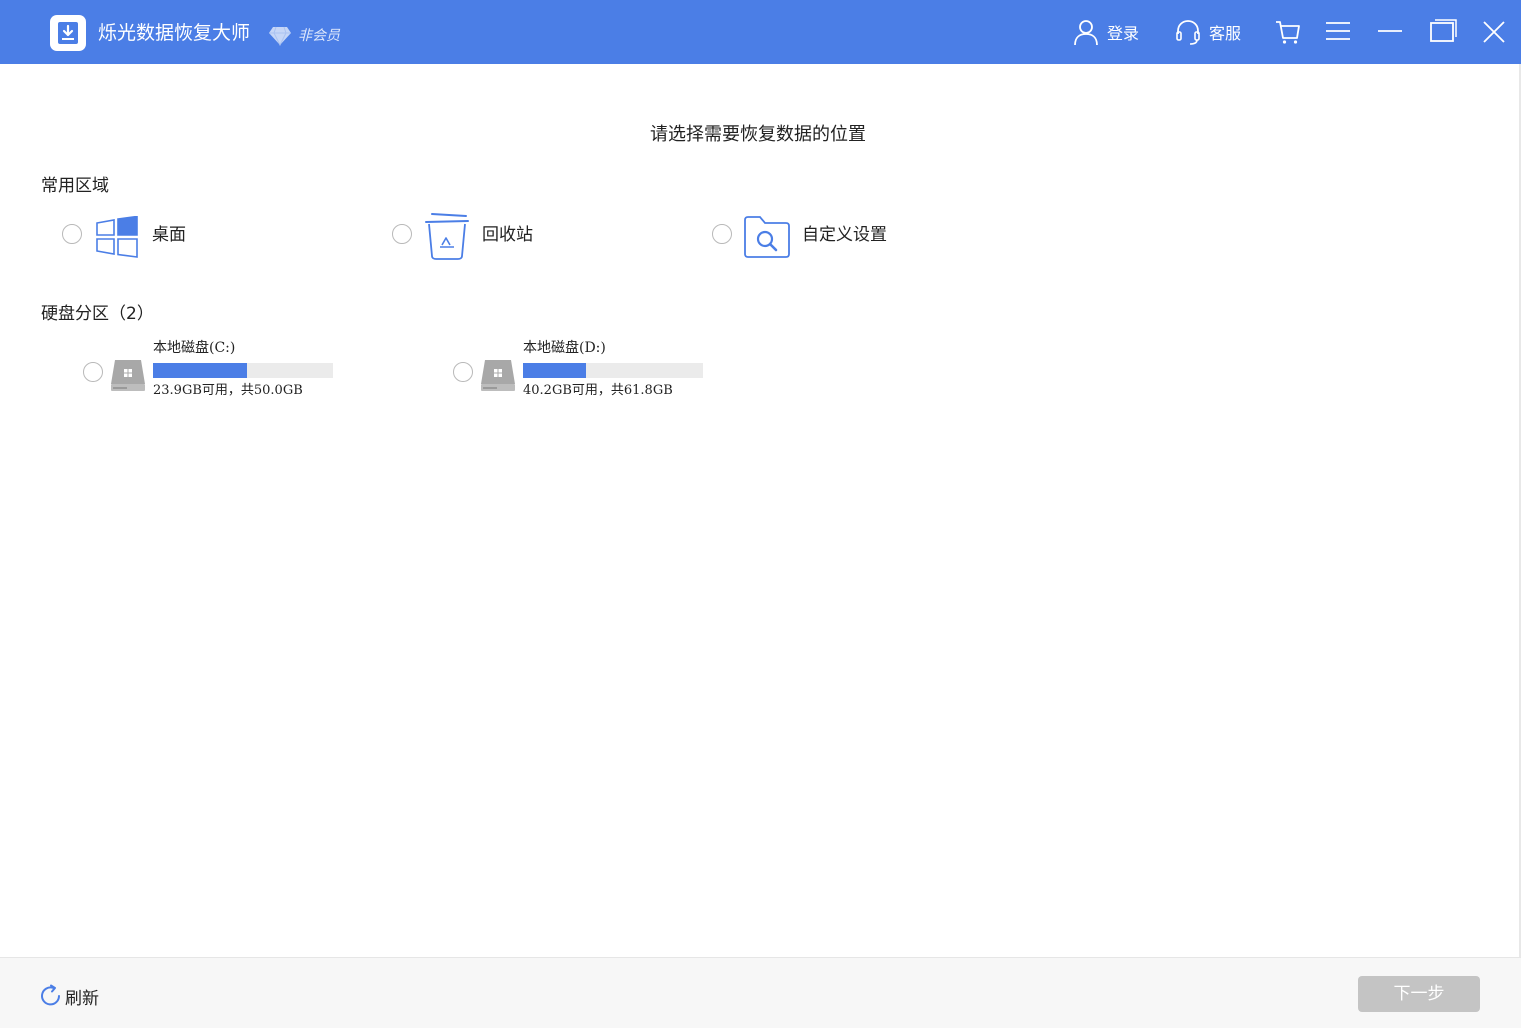 Image resolution: width=1521 pixels, height=1028 pixels. I want to click on membership-badge: 非会员, so click(304, 35).